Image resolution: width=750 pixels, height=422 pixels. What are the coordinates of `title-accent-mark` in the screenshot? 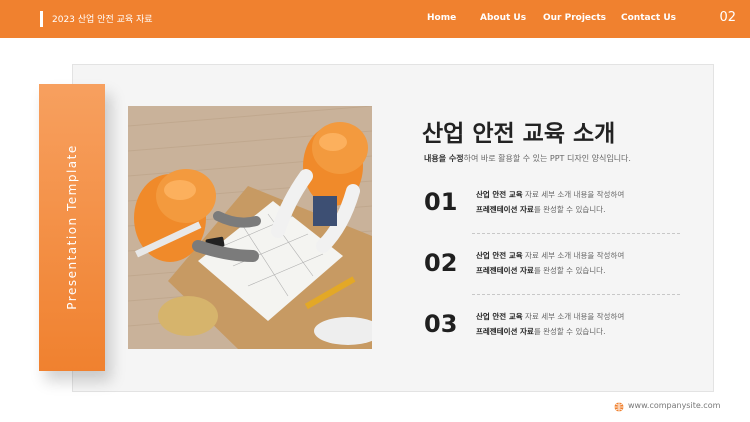 It's located at (41, 19).